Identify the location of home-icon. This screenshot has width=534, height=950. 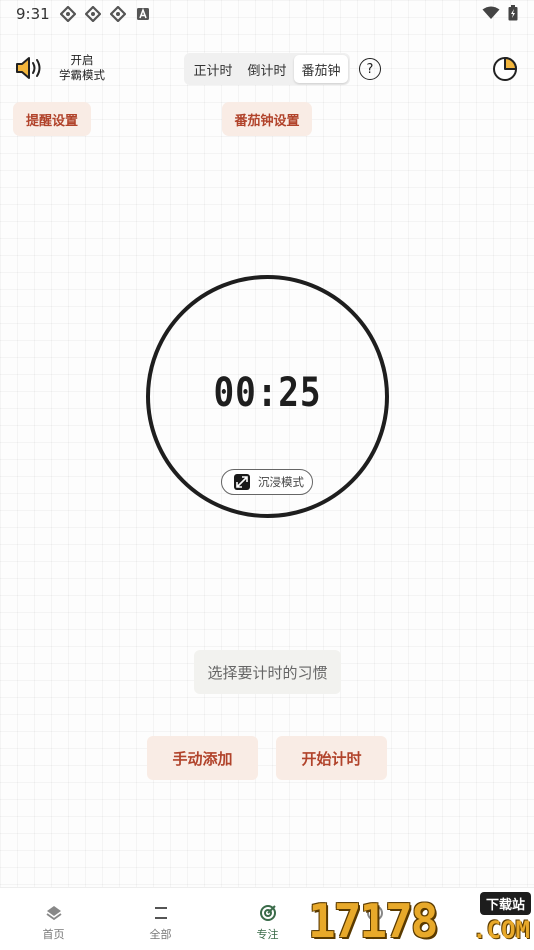
(53, 913).